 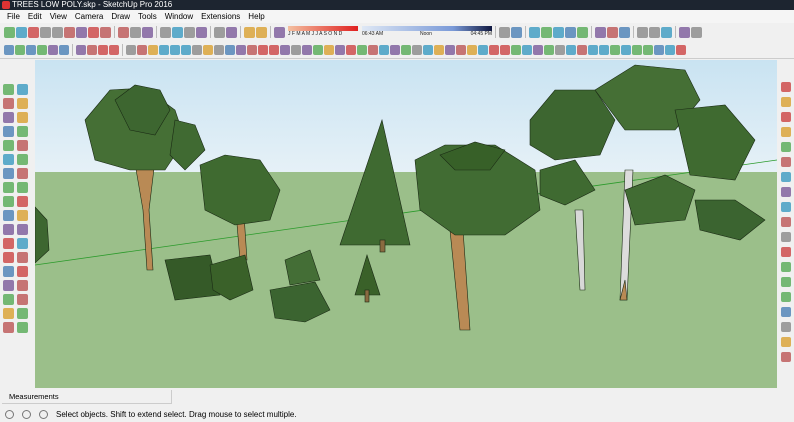 What do you see at coordinates (439, 49) in the screenshot?
I see `section-icon` at bounding box center [439, 49].